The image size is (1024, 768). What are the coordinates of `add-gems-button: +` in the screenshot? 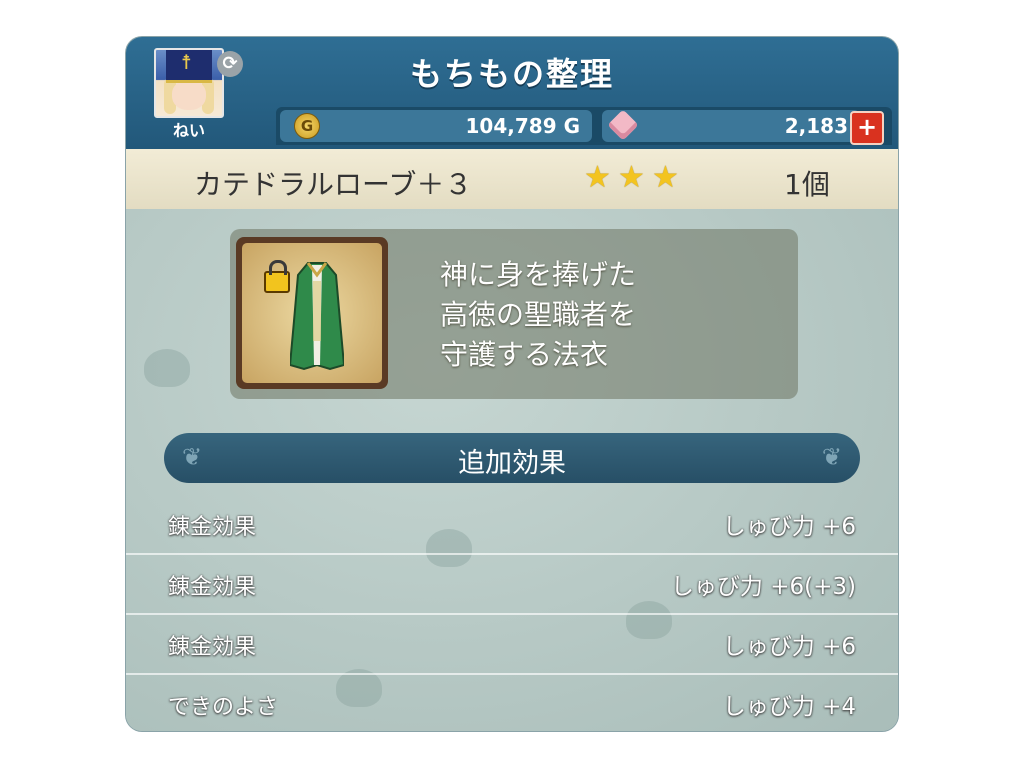 It's located at (867, 128).